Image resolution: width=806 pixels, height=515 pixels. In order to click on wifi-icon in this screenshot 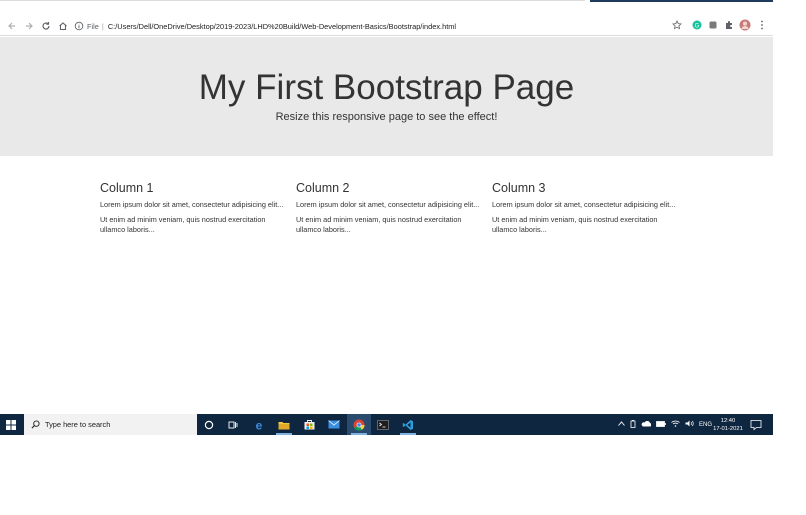, I will do `click(675, 424)`.